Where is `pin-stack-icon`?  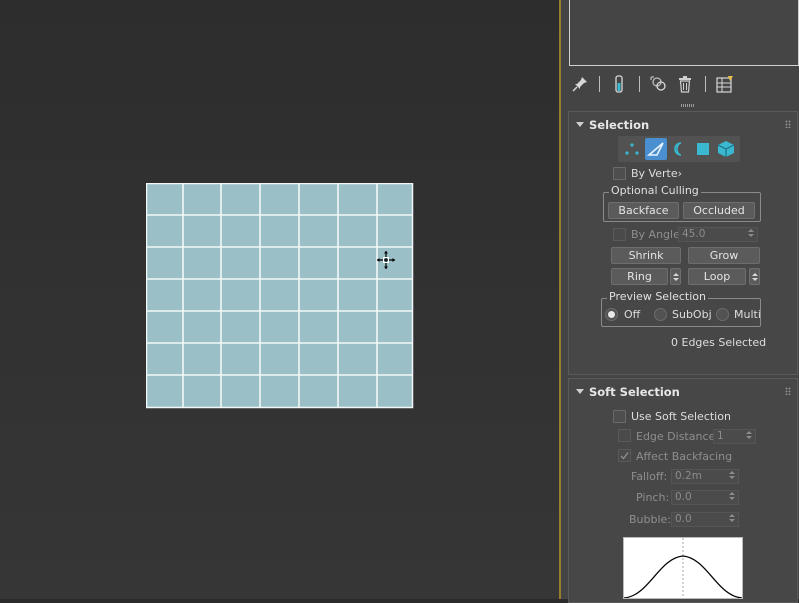
pin-stack-icon is located at coordinates (580, 84).